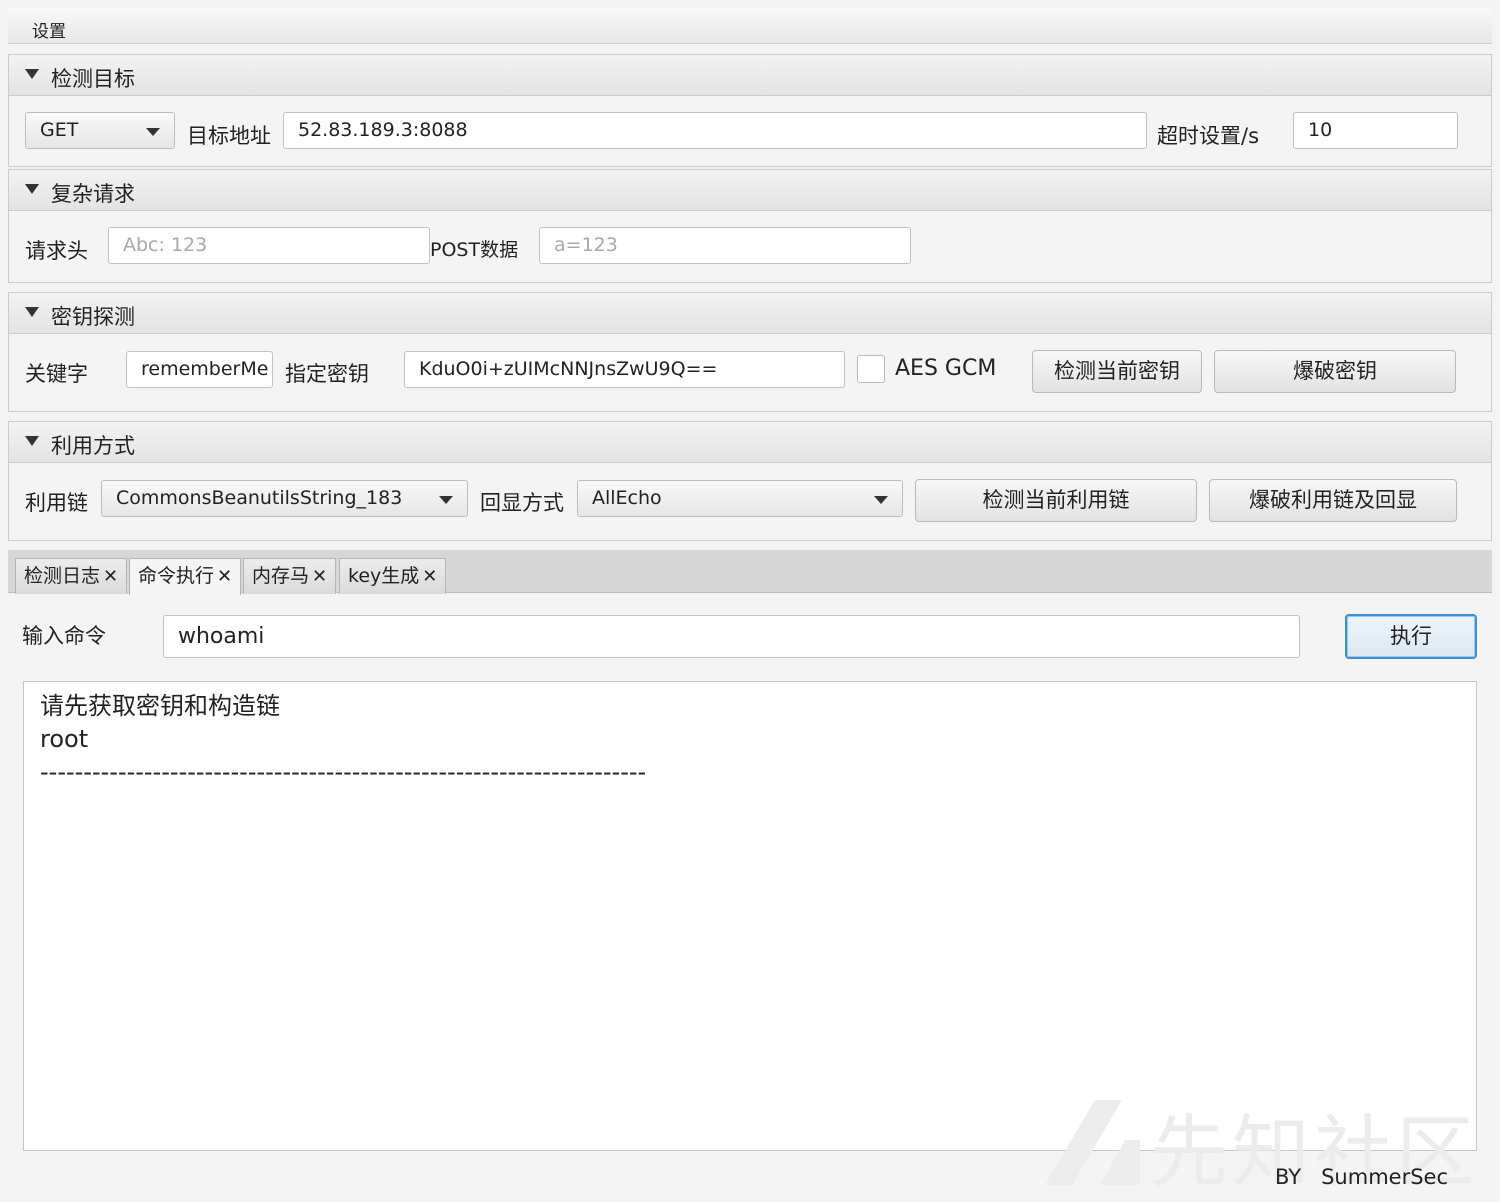  What do you see at coordinates (725, 245) in the screenshot?
I see `post-input: a=123` at bounding box center [725, 245].